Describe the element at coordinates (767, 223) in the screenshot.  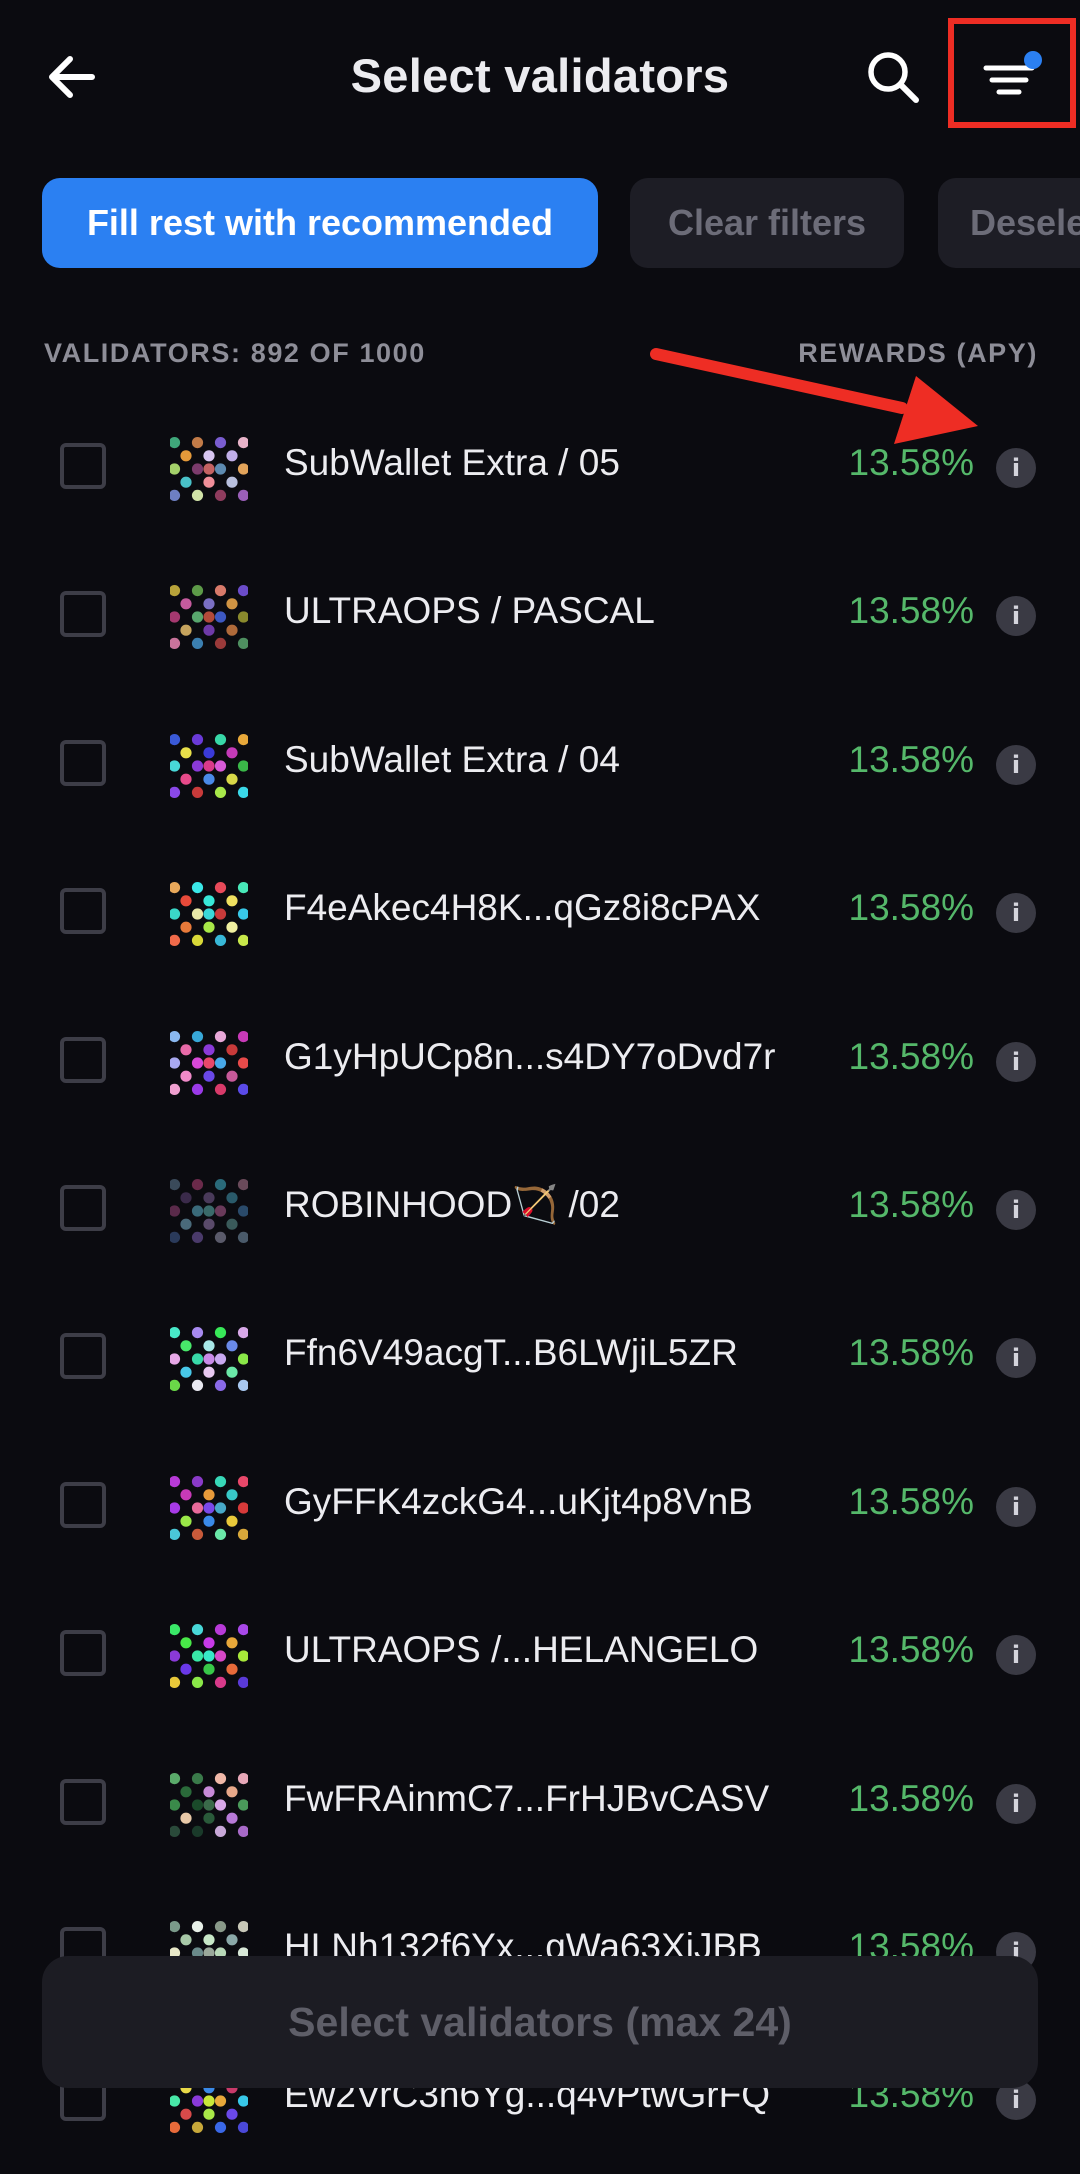
I see `clear-filters-button: Clear filters` at that location.